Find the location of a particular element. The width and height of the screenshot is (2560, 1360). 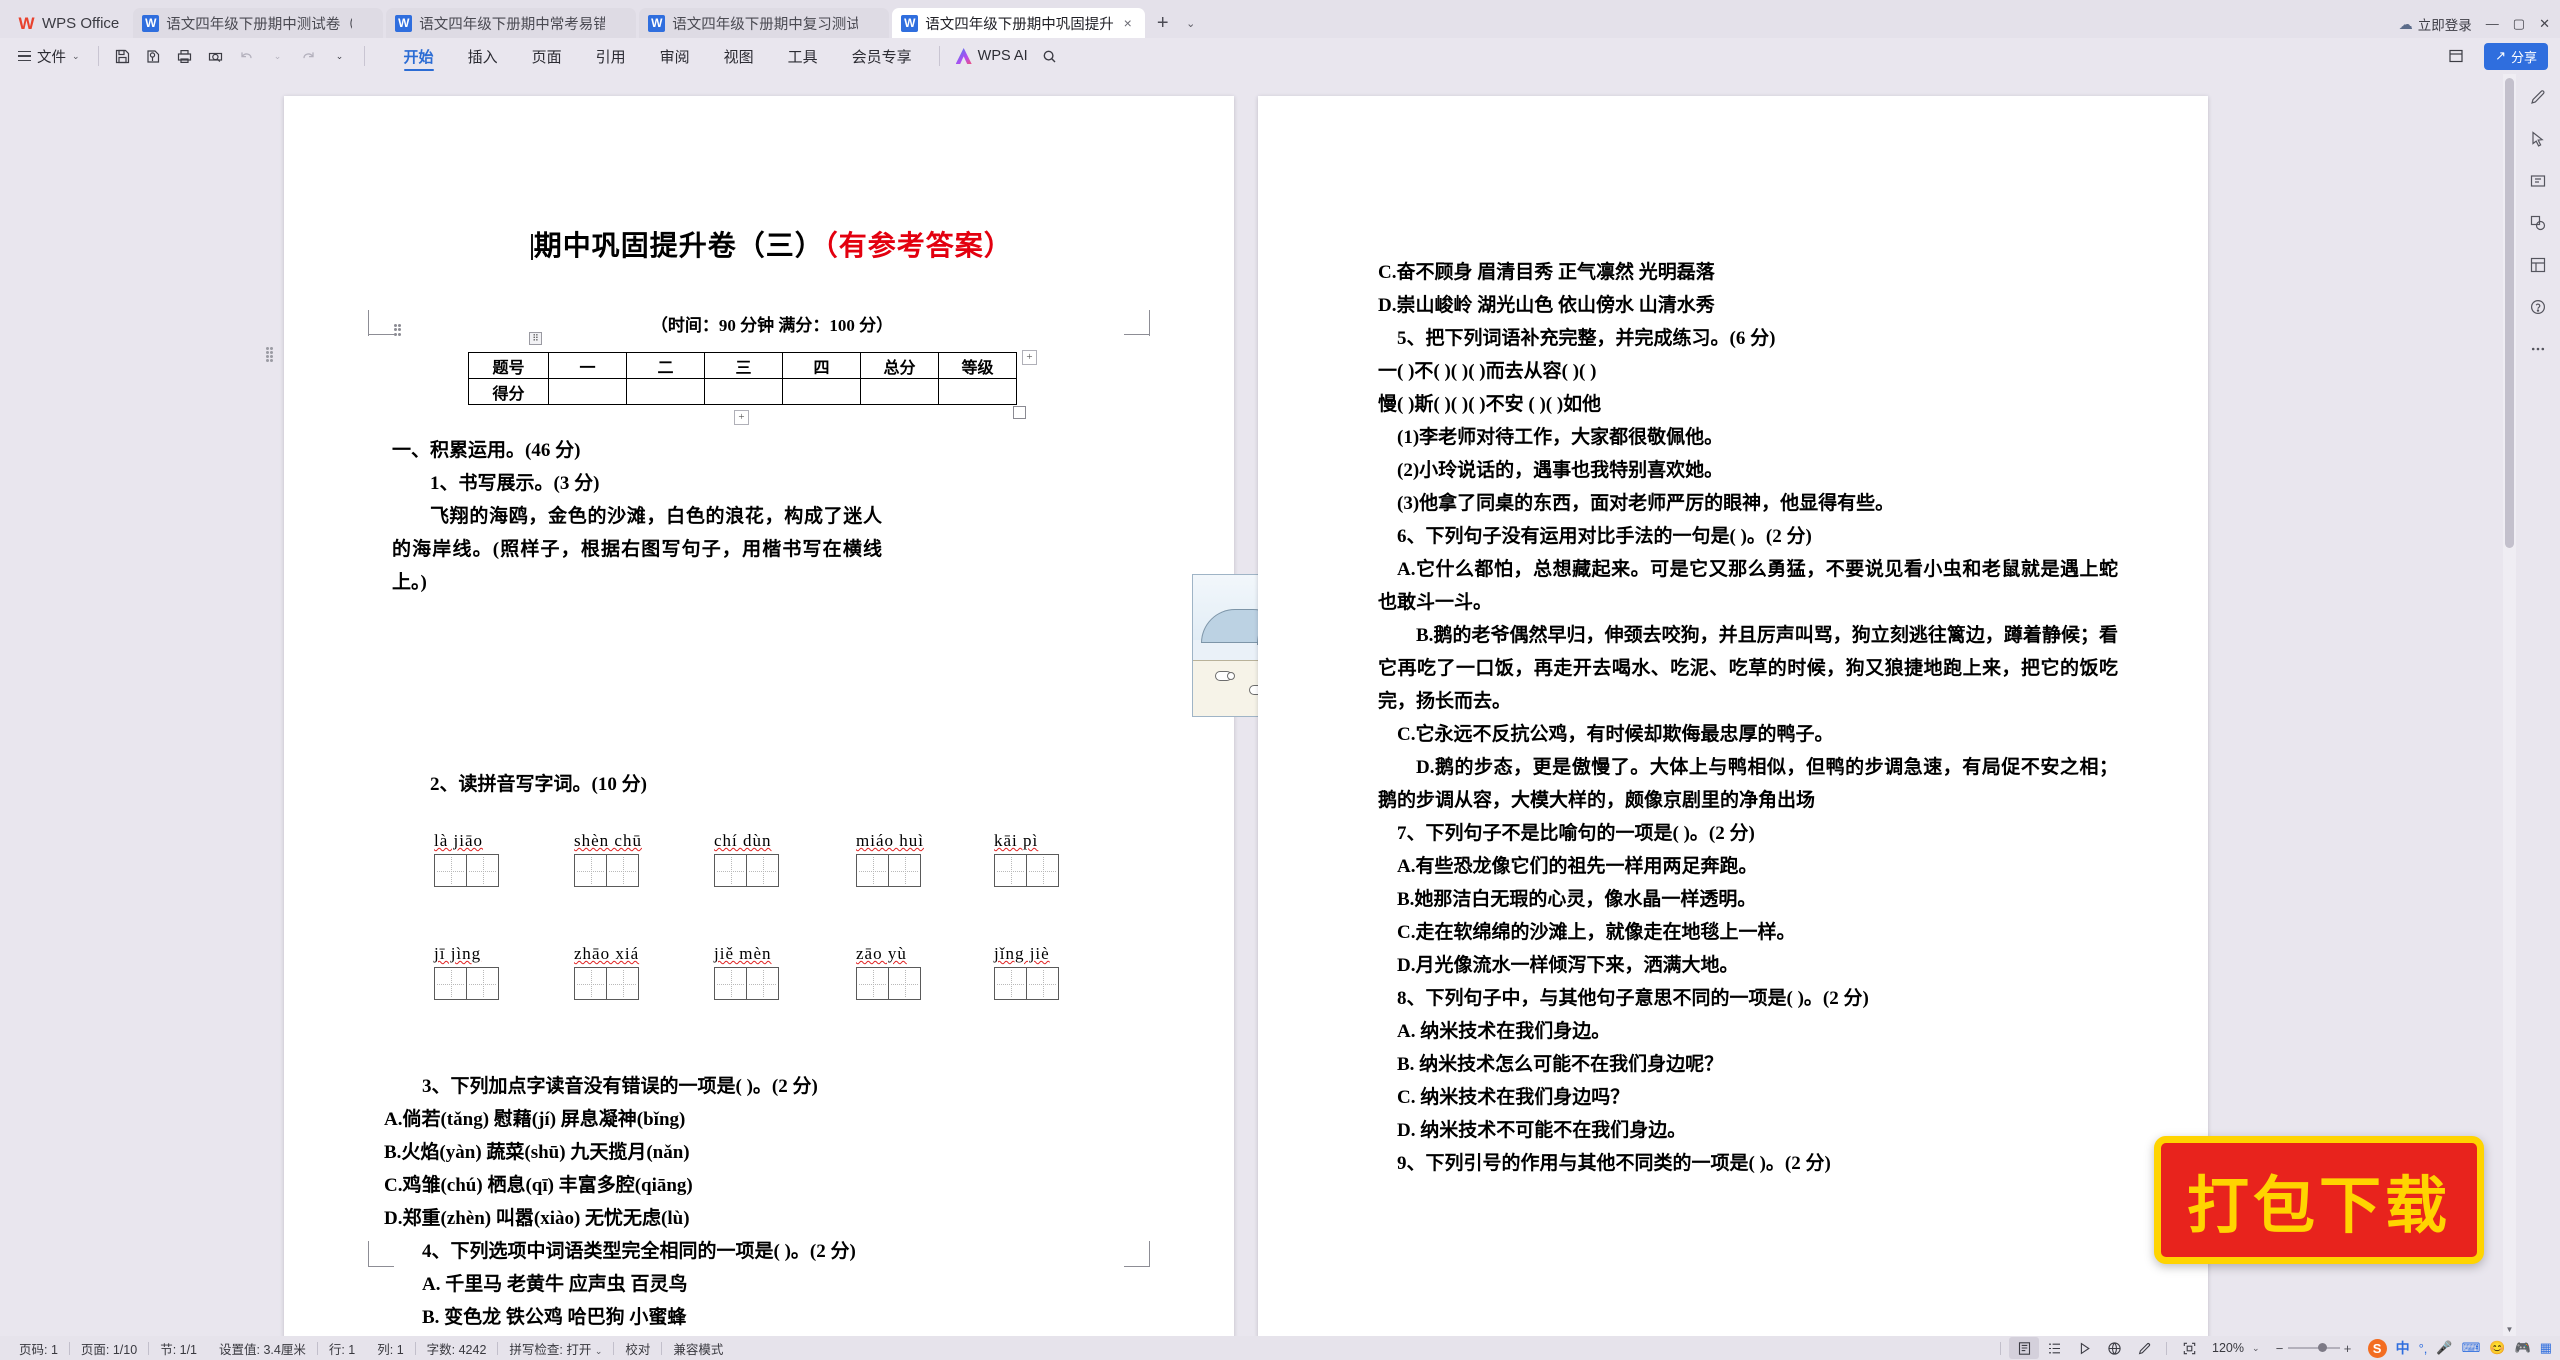

zoom-in-button: + is located at coordinates (2348, 1348).